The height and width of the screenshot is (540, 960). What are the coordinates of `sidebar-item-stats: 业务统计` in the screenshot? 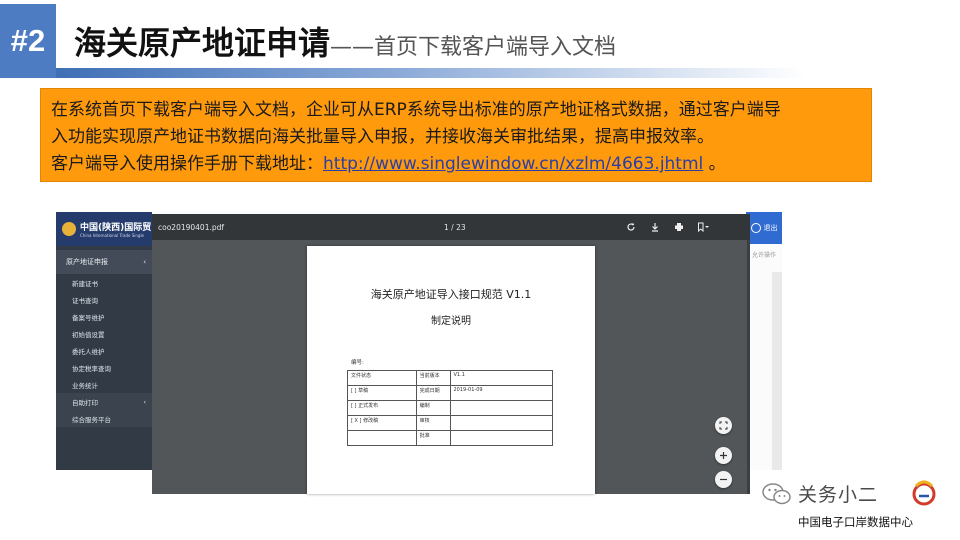 It's located at (104, 384).